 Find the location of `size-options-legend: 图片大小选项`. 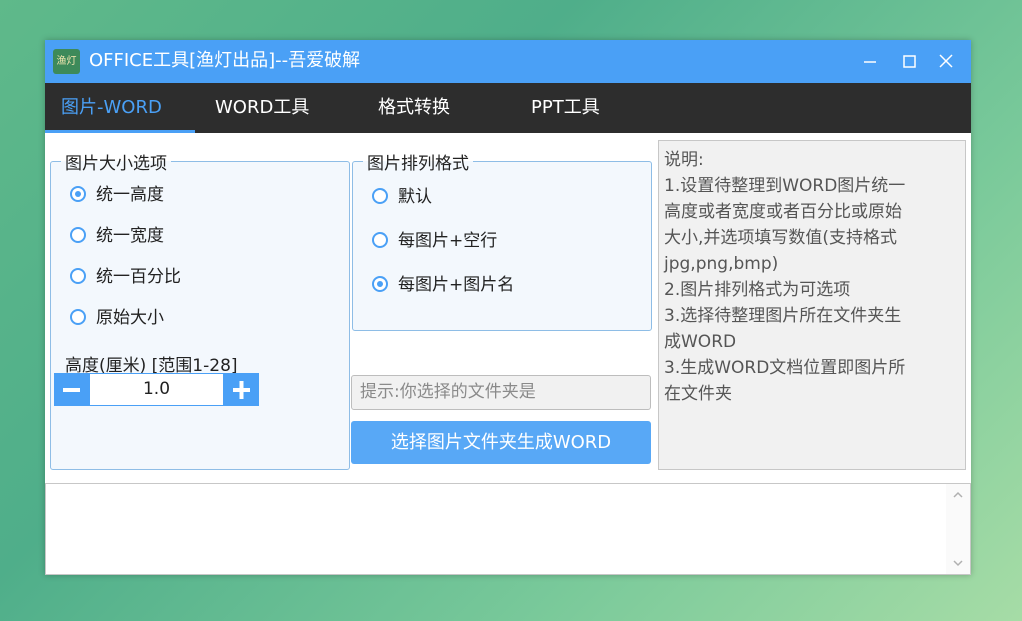

size-options-legend: 图片大小选项 is located at coordinates (116, 164).